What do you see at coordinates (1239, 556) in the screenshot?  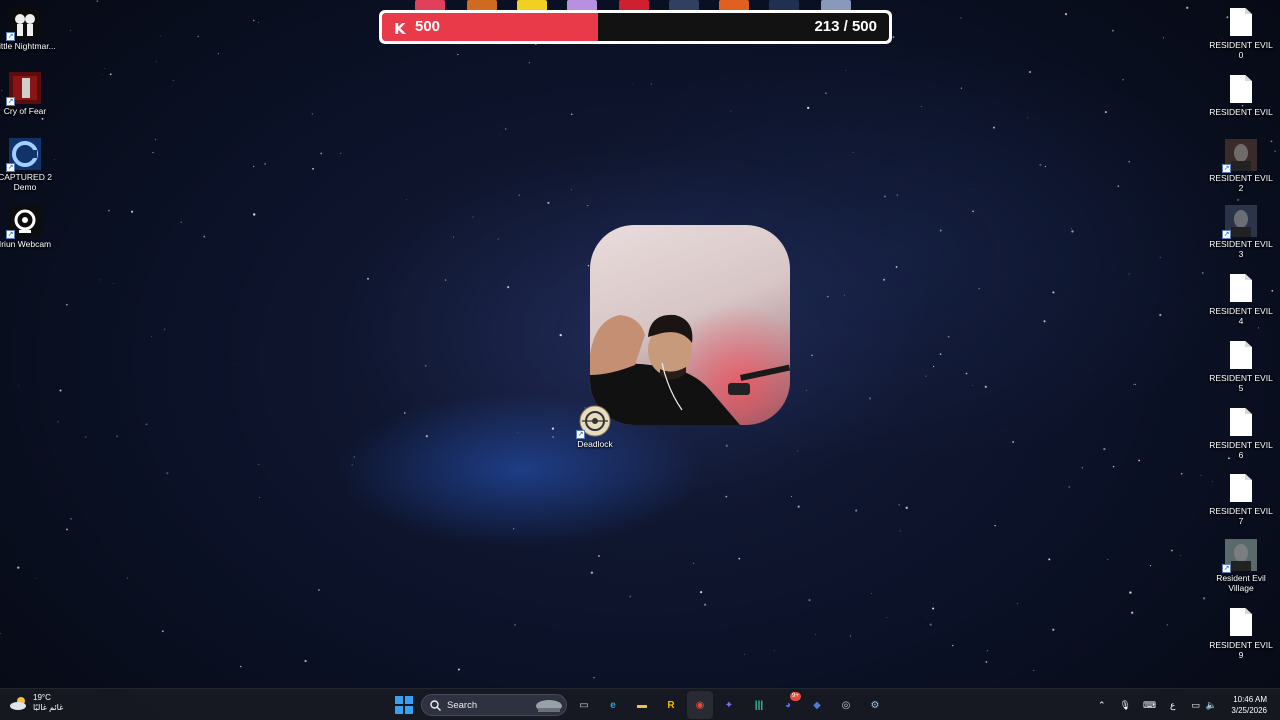 I see `re-village-icon: ↗` at bounding box center [1239, 556].